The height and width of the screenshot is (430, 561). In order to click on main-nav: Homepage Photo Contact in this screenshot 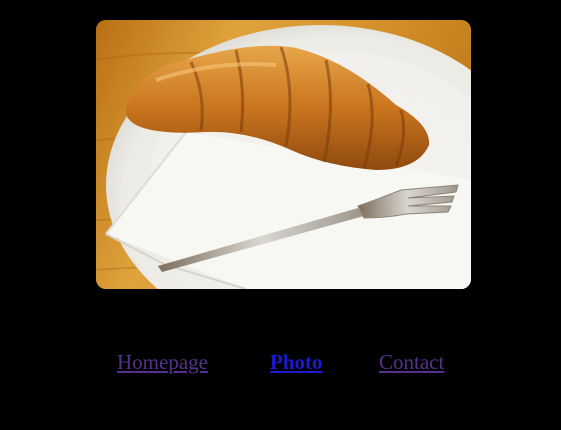, I will do `click(280, 363)`.